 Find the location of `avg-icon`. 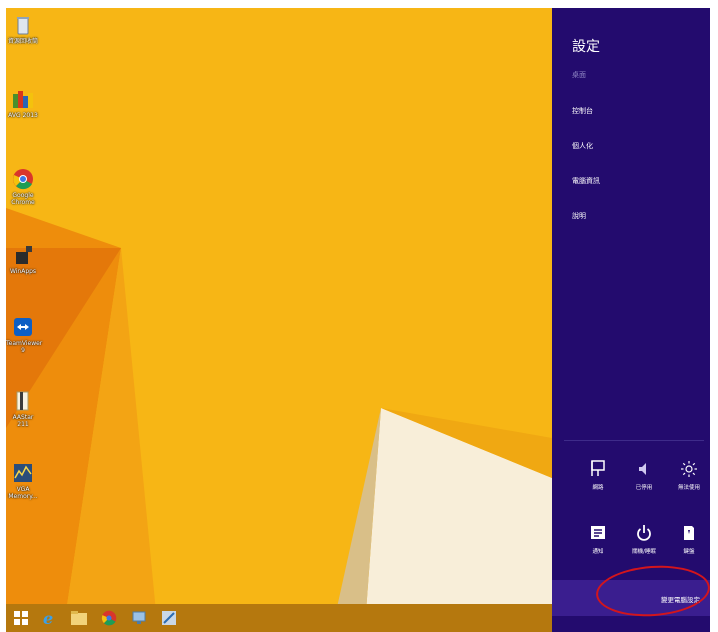

avg-icon is located at coordinates (23, 99).